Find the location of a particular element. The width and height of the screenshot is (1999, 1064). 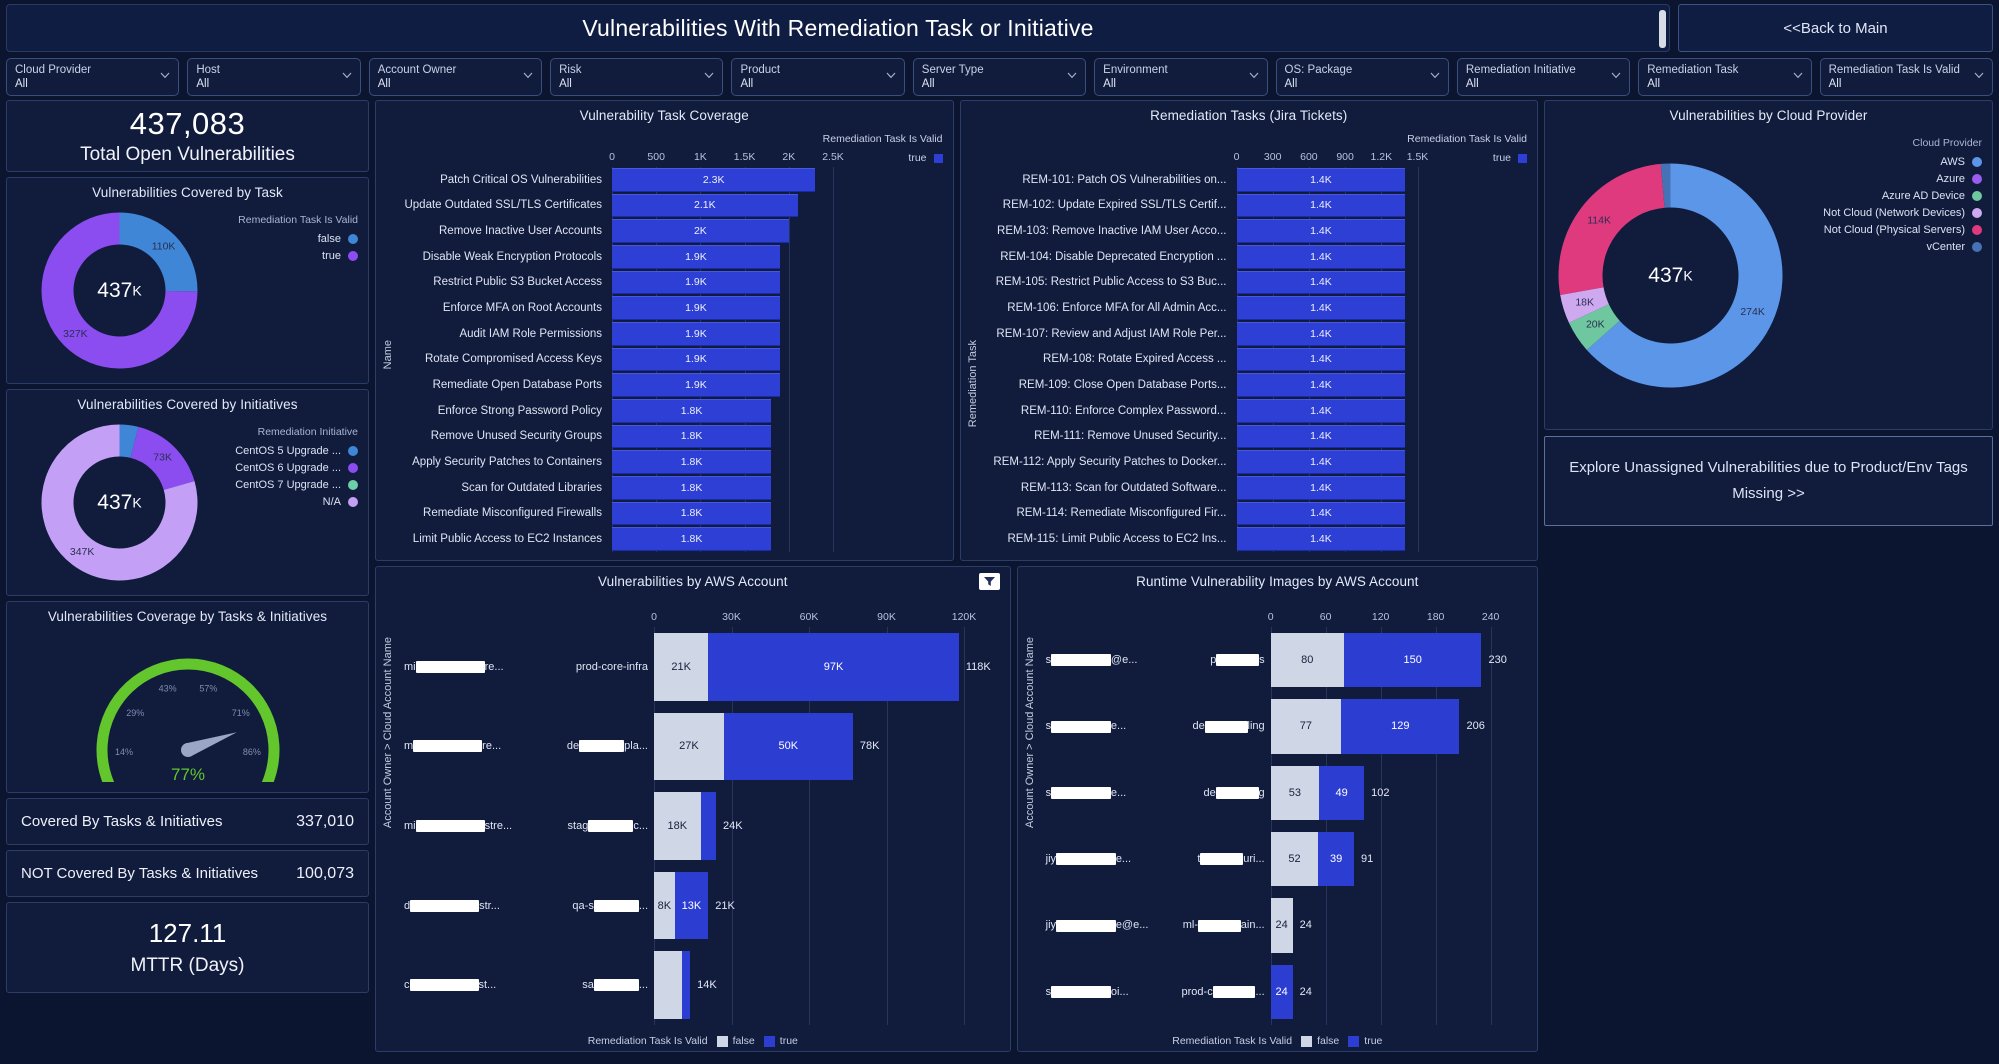

cloud-provider-donut: 274K 20K 18K 114K 437K is located at coordinates (1670, 275).